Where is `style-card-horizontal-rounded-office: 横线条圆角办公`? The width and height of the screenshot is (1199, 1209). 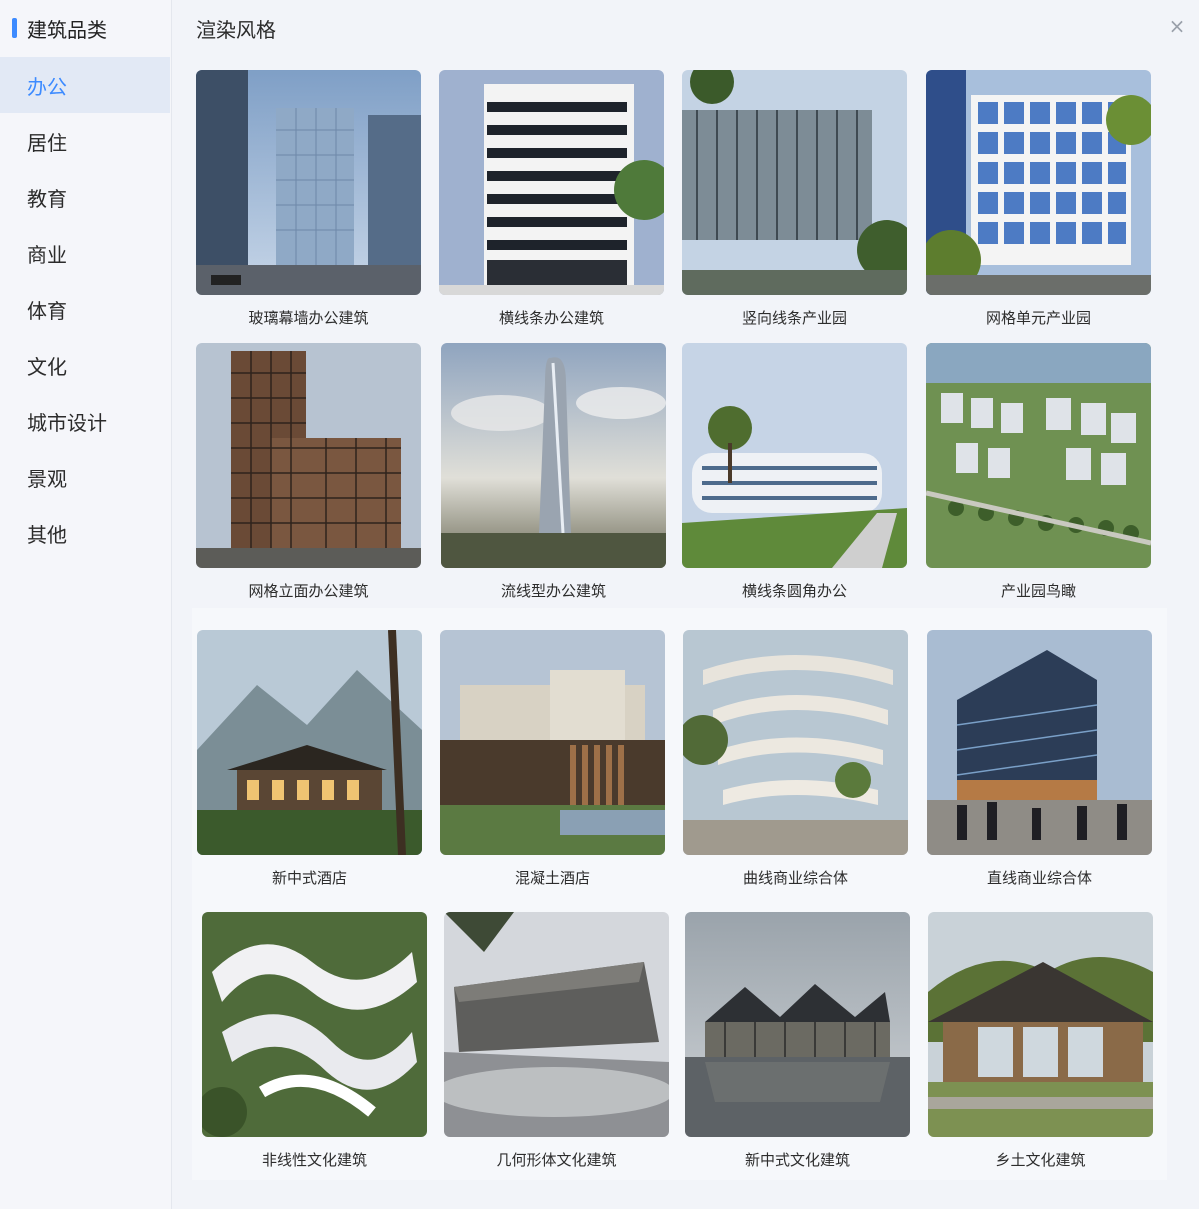
style-card-horizontal-rounded-office: 横线条圆角办公 is located at coordinates (794, 472).